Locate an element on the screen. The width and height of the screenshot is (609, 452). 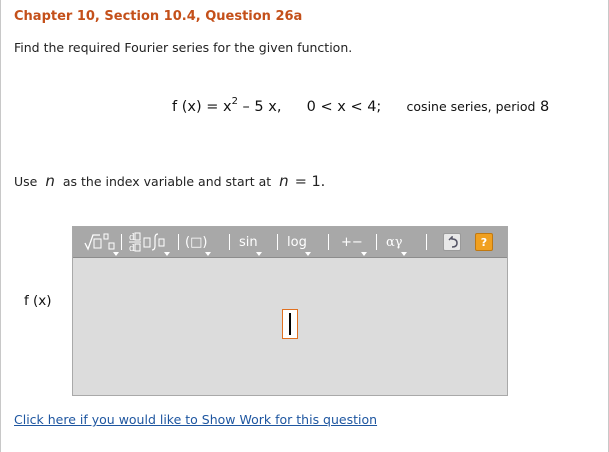
trig-button: sin is located at coordinates (250, 243).